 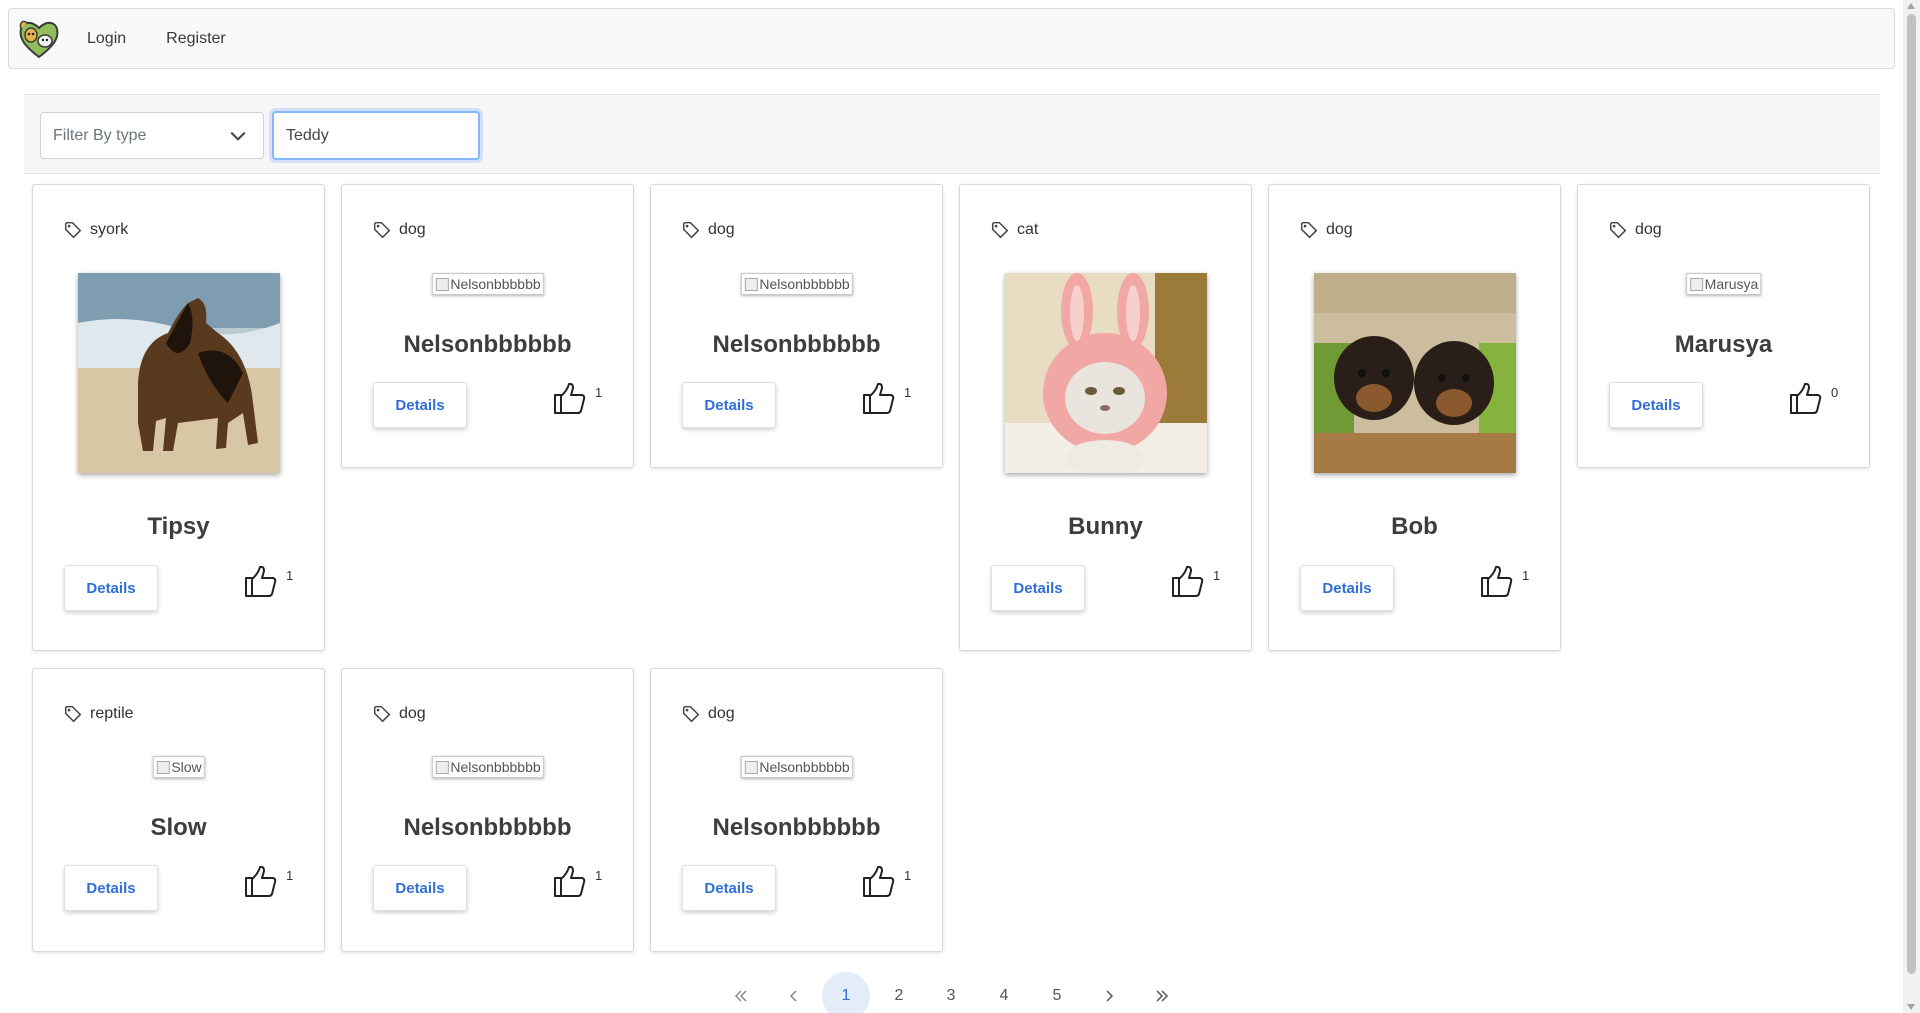 I want to click on pet-card: syork Tipsy Details 1, so click(x=178, y=417).